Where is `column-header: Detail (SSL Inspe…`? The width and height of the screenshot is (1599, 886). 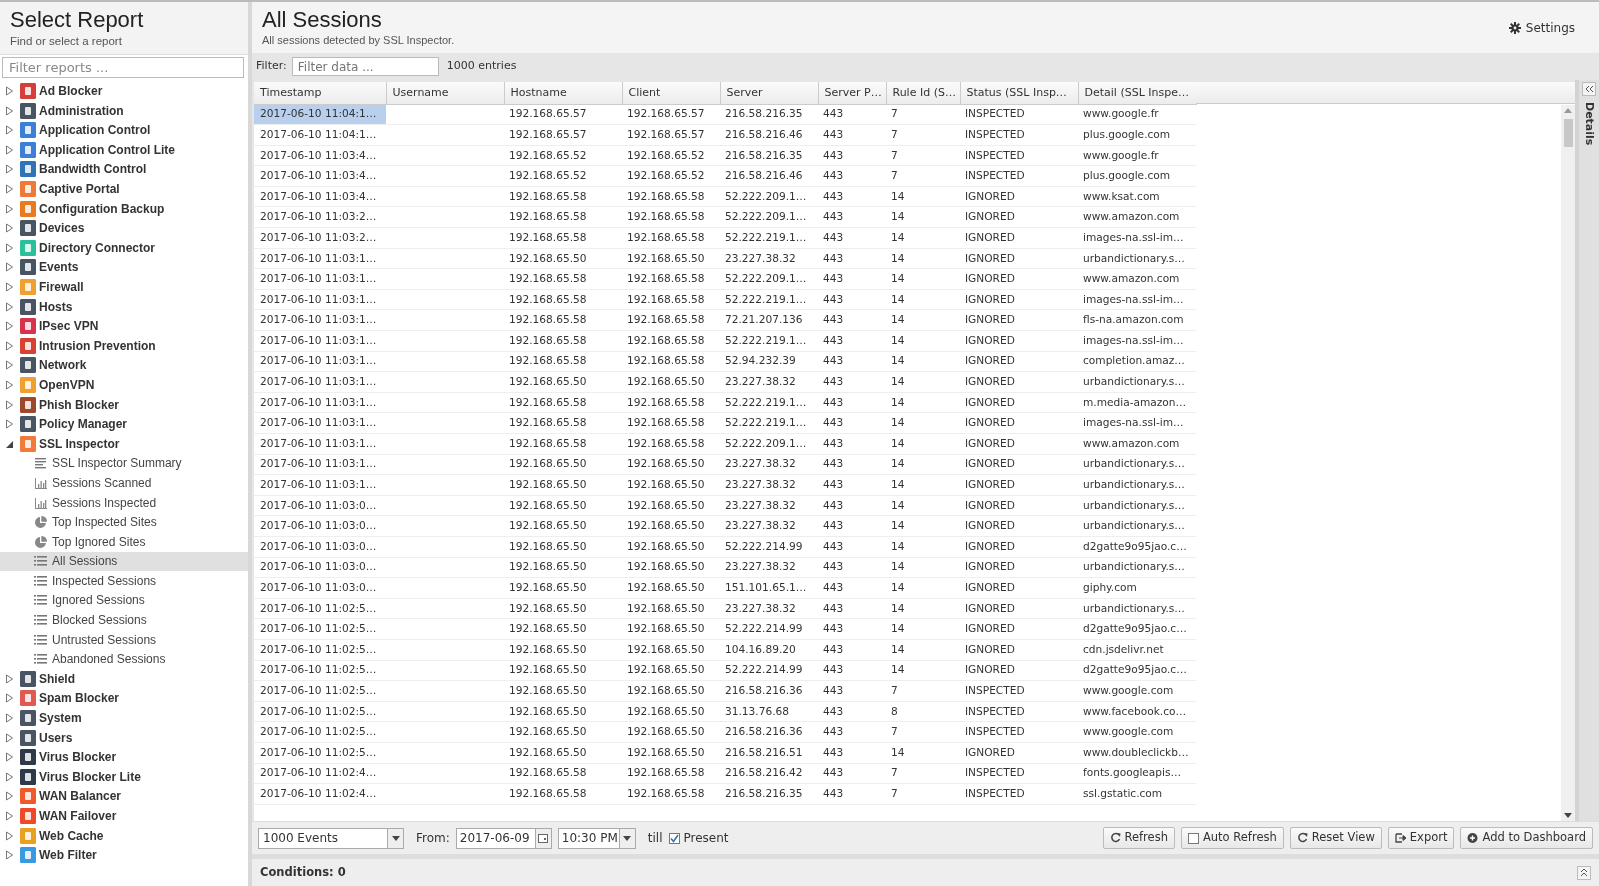 column-header: Detail (SSL Inspe… is located at coordinates (1137, 93).